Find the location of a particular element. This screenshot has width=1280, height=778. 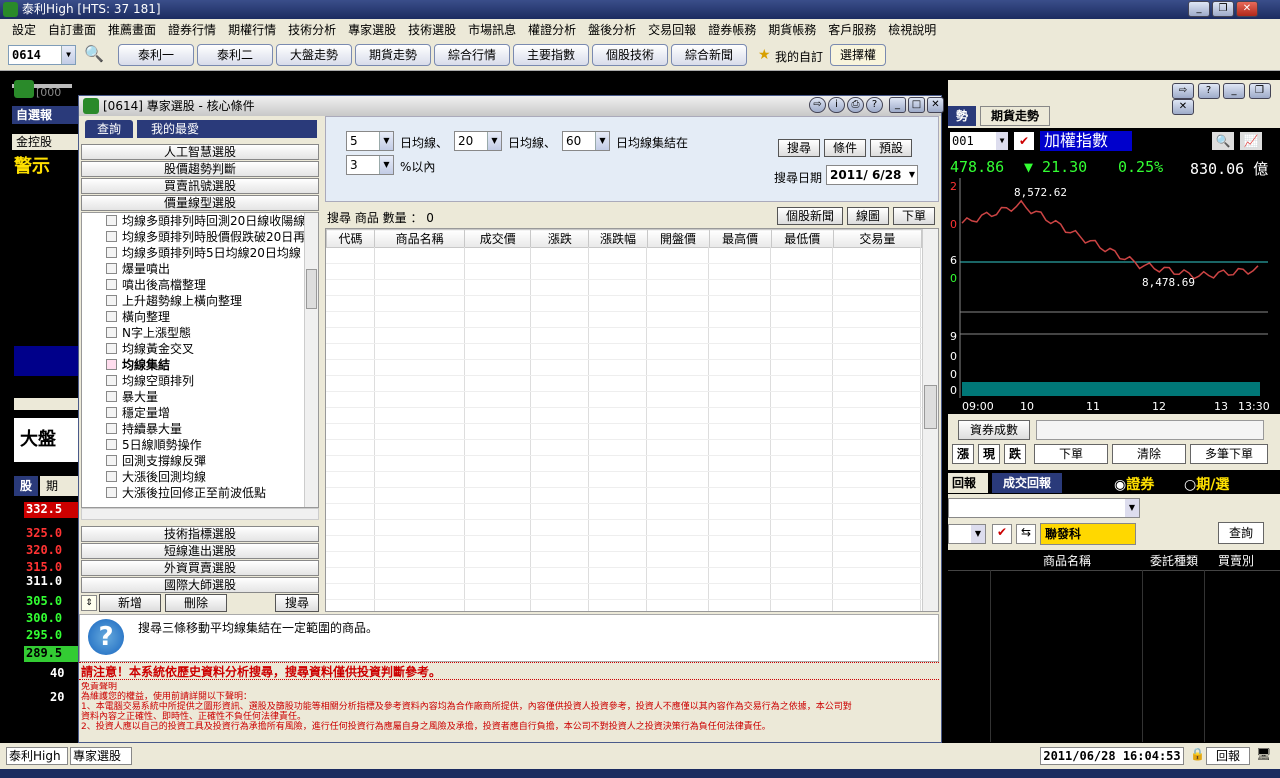

report-button: 回報 is located at coordinates (1228, 756).